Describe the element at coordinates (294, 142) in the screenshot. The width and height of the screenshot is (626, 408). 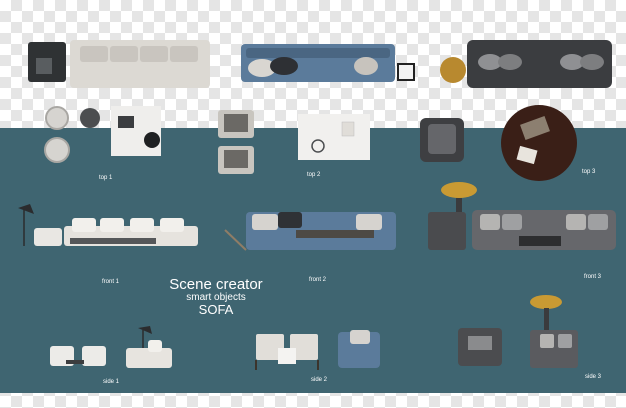
I see `top2-chairs-and-table` at that location.